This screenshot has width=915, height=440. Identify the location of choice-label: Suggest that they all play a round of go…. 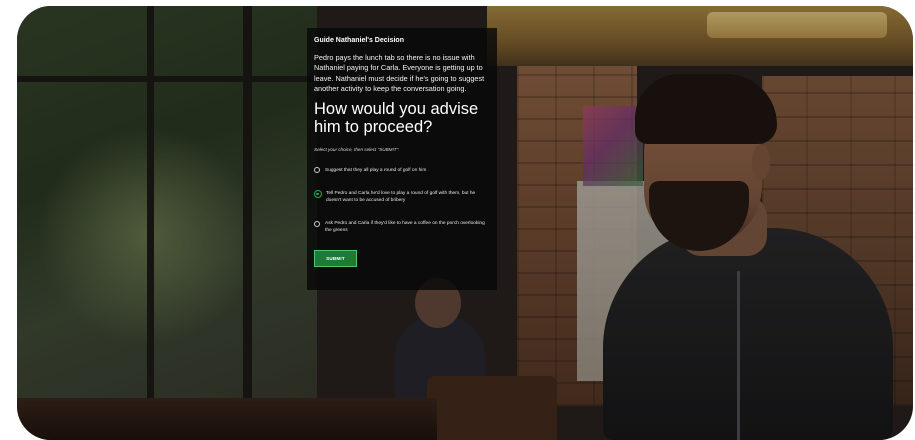
(376, 170).